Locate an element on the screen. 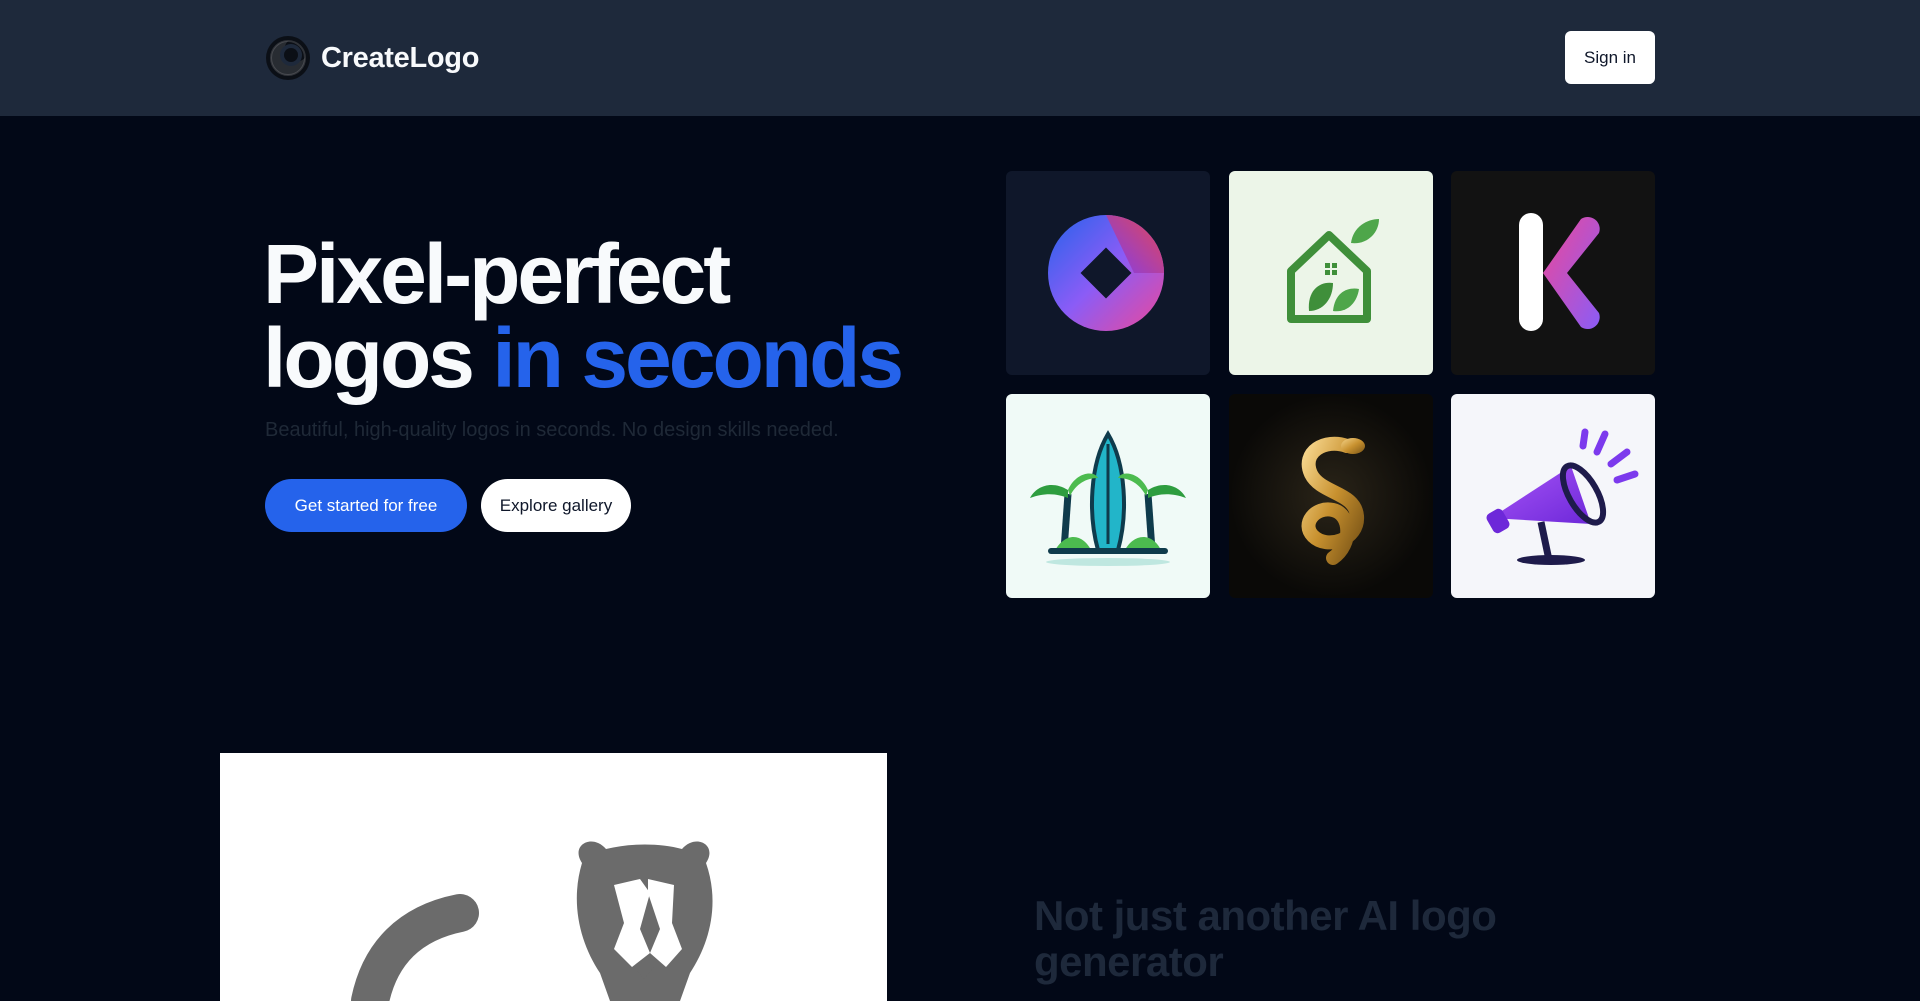 This screenshot has width=1920, height=1001. hero-title: Pixel-perfect logos in seconds is located at coordinates (613, 316).